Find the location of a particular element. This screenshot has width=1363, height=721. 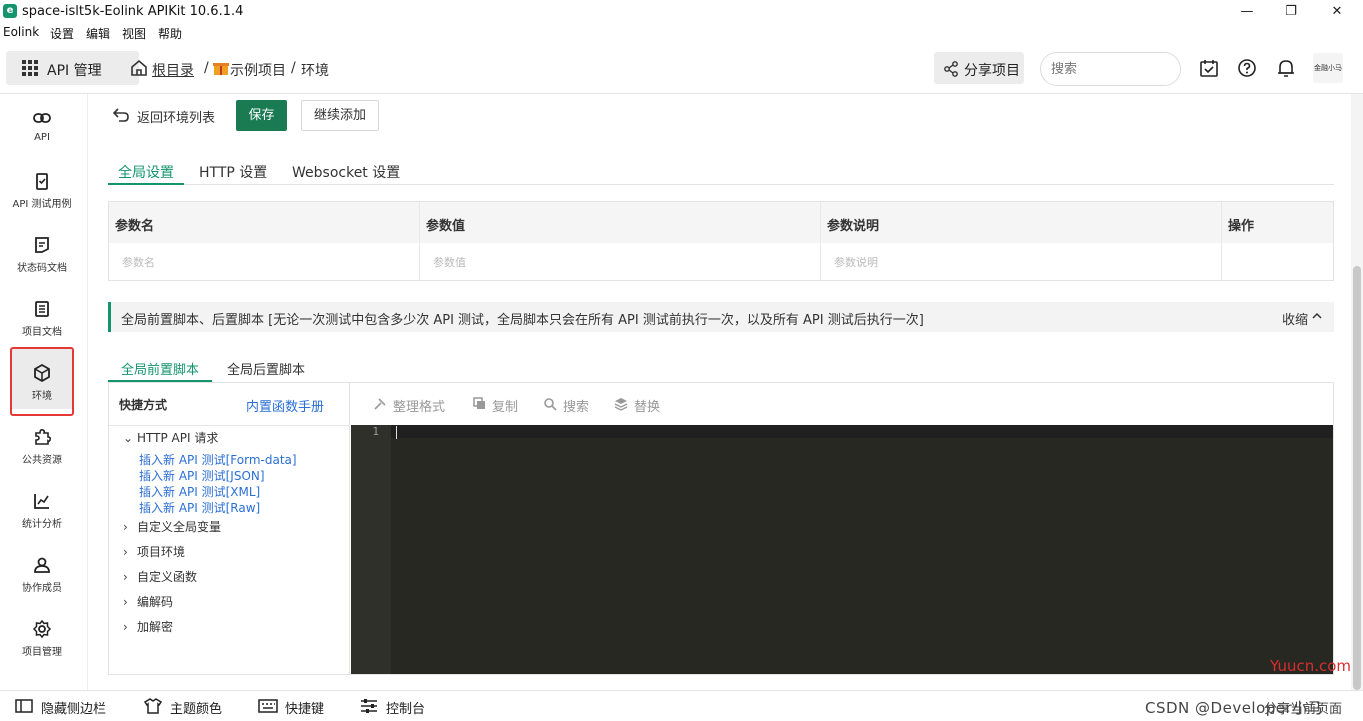

api-manage-button: API 管理 is located at coordinates (72, 68).